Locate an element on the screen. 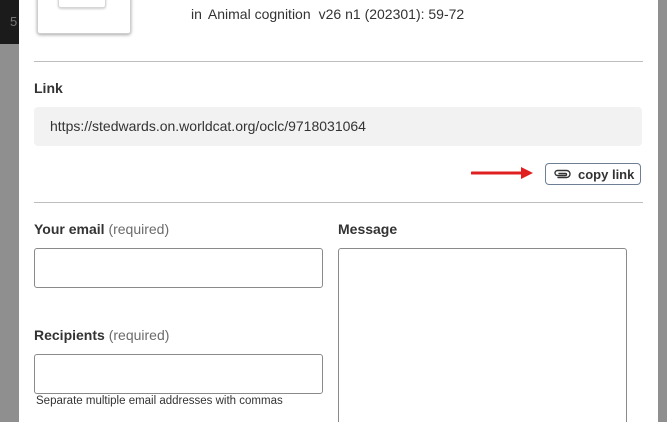 The image size is (667, 422). citation-issue: v26 n1 (202301): 59-72 is located at coordinates (391, 14).